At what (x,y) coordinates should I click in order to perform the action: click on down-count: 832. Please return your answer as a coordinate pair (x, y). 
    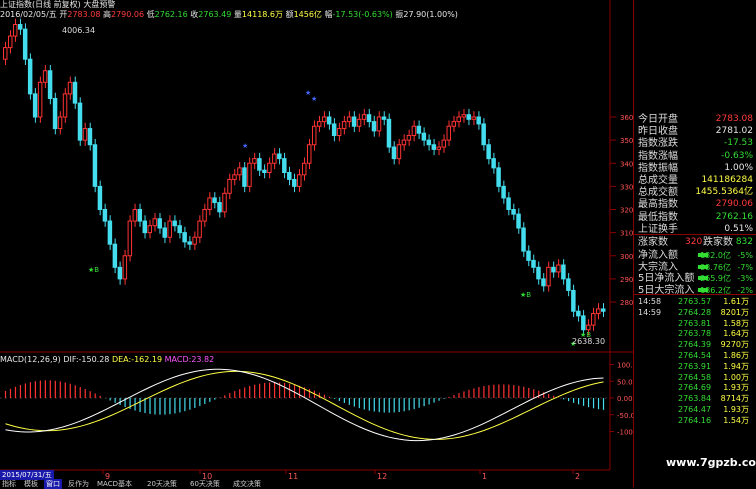
    Looking at the image, I should click on (744, 242).